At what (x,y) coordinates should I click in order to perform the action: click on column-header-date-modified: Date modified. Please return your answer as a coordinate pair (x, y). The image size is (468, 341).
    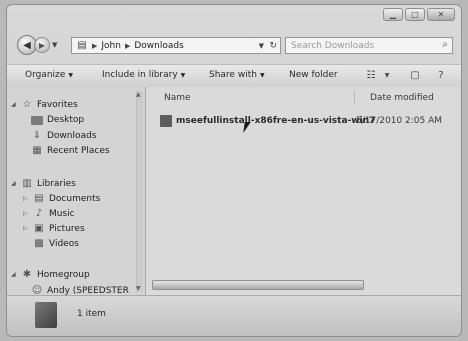
    Looking at the image, I should click on (402, 98).